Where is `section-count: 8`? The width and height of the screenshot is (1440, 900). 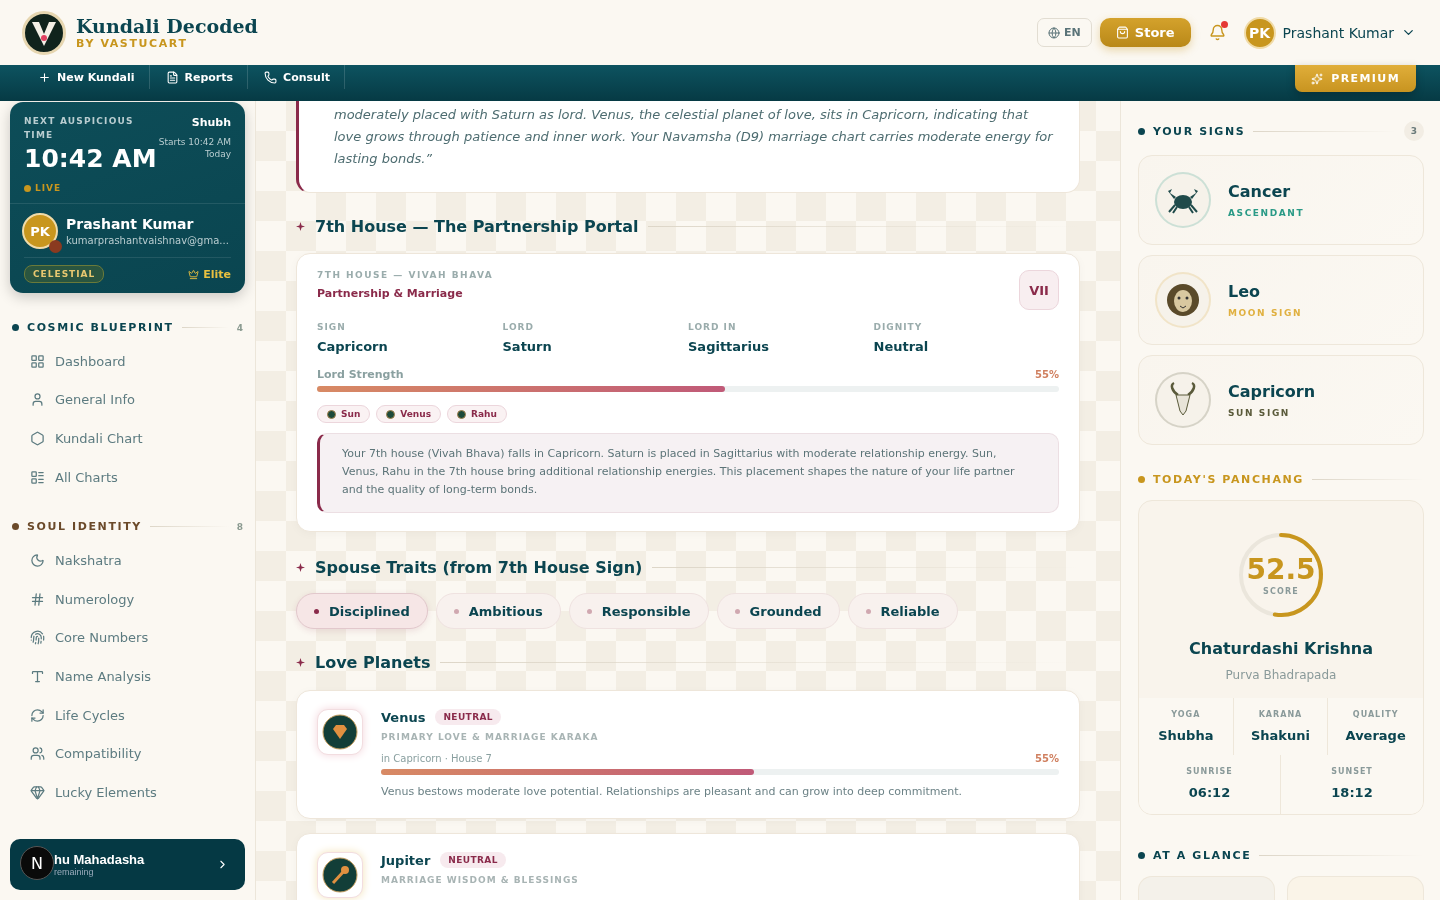
section-count: 8 is located at coordinates (239, 526).